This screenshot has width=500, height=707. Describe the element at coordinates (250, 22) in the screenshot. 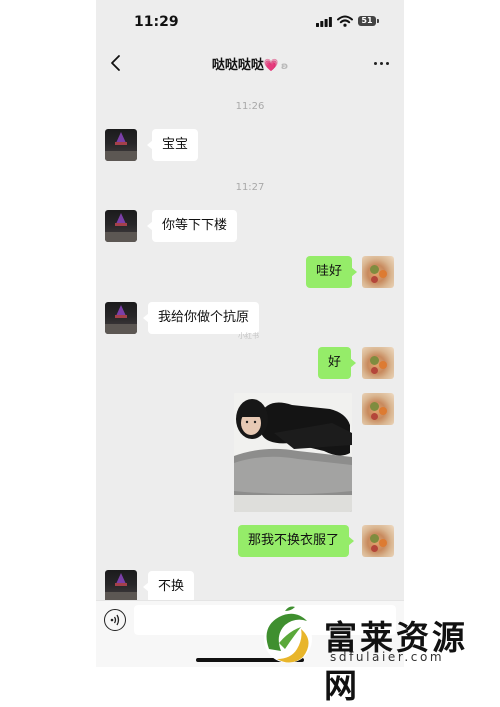

I see `status-bar: 11:29 51` at that location.